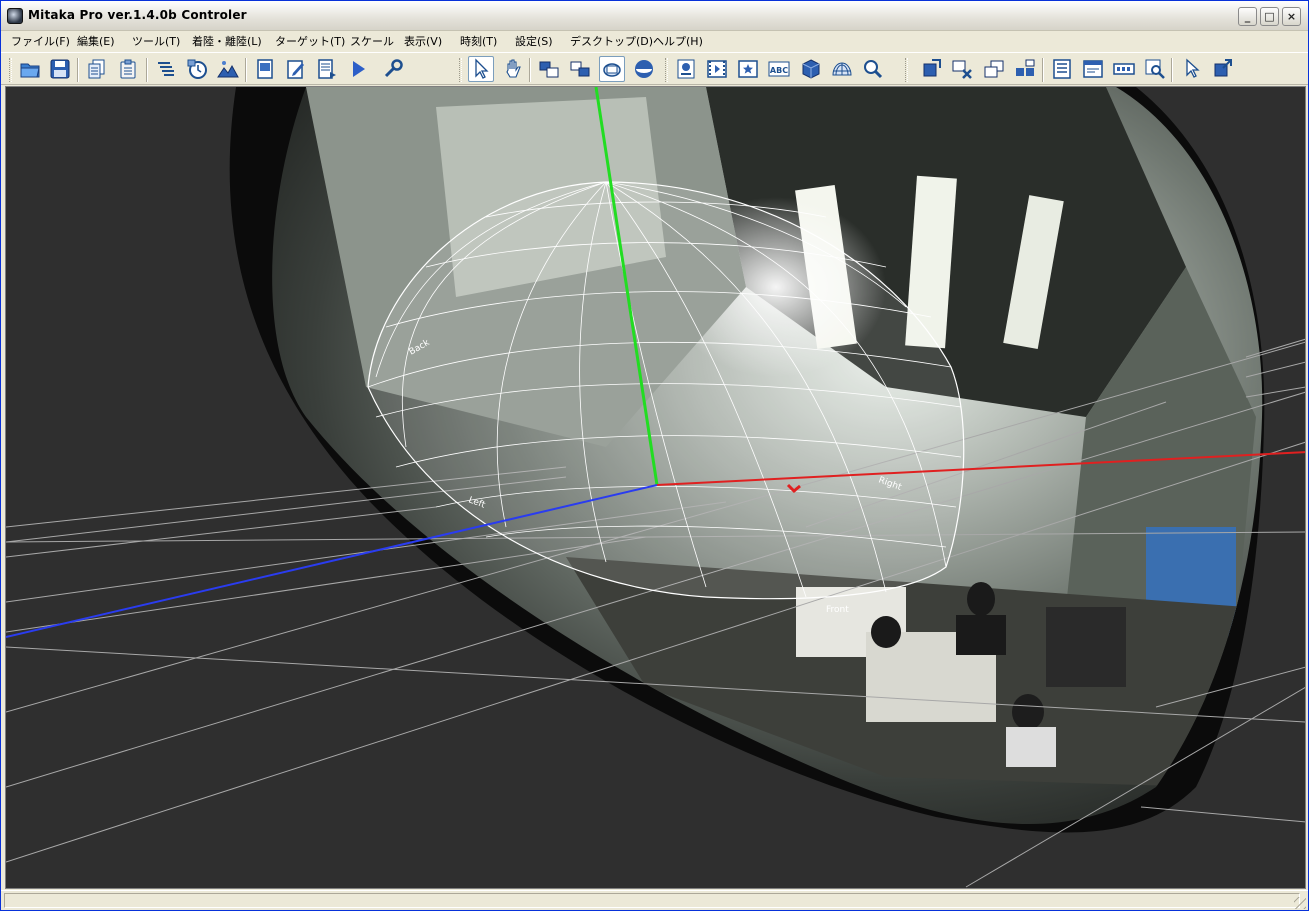 This screenshot has height=911, width=1309. What do you see at coordinates (611, 41) in the screenshot?
I see `menu-desktop: デスクトップ(D)` at bounding box center [611, 41].